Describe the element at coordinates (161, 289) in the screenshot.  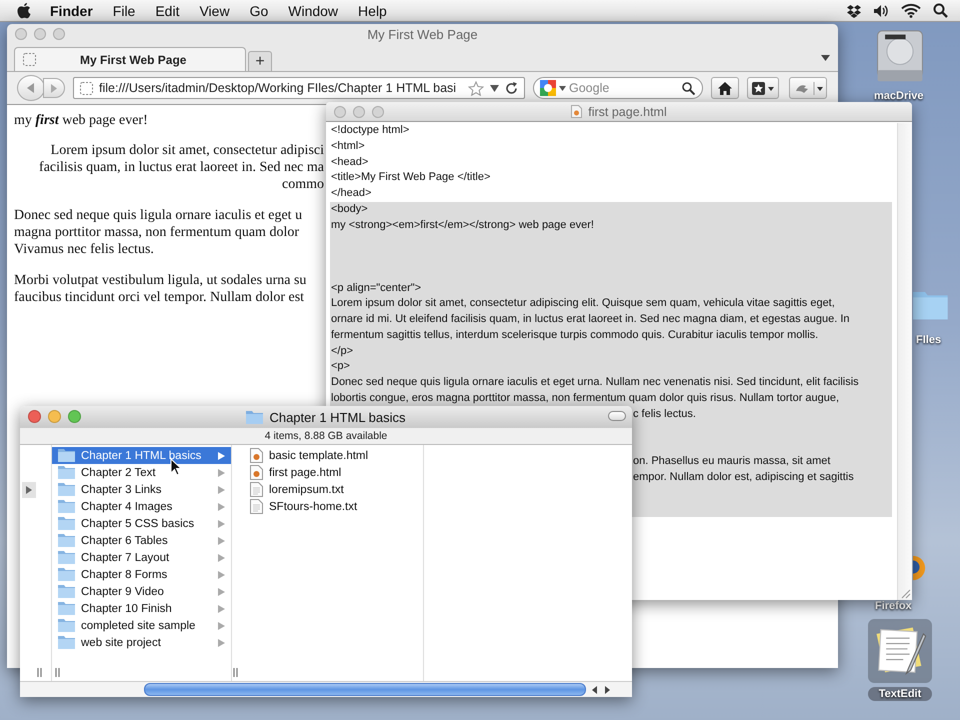
I see `page-paragraph: Morbi volutpat vestibulum ligula, ut sodales urna su faucibus tincidunt orci vel tempor. Nullam dolor est` at that location.